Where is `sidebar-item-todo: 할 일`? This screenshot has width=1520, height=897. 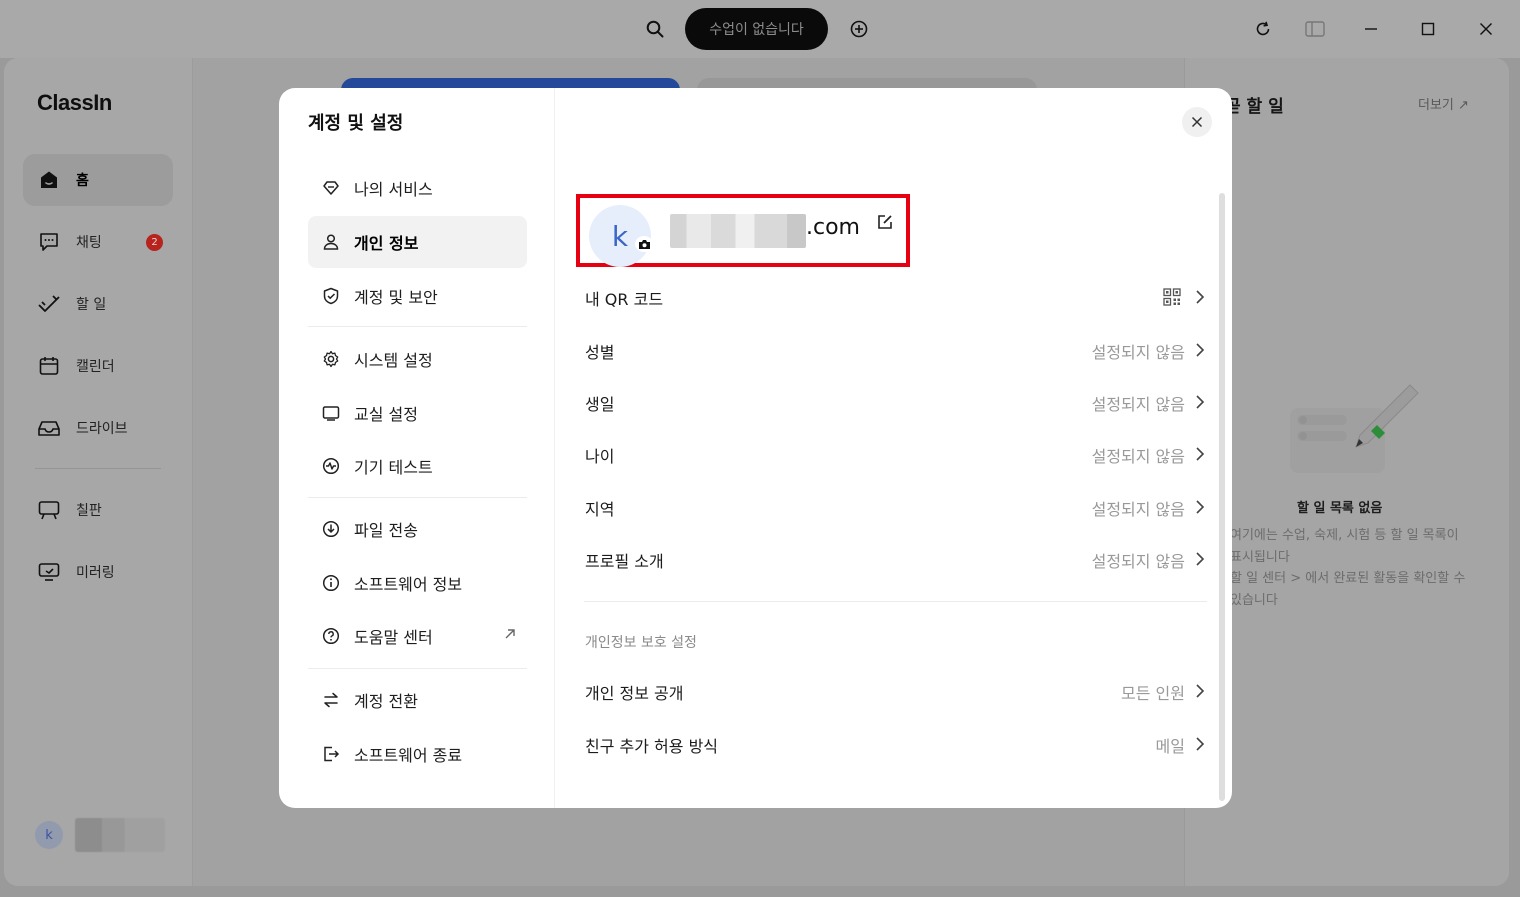 sidebar-item-todo: 할 일 is located at coordinates (98, 304).